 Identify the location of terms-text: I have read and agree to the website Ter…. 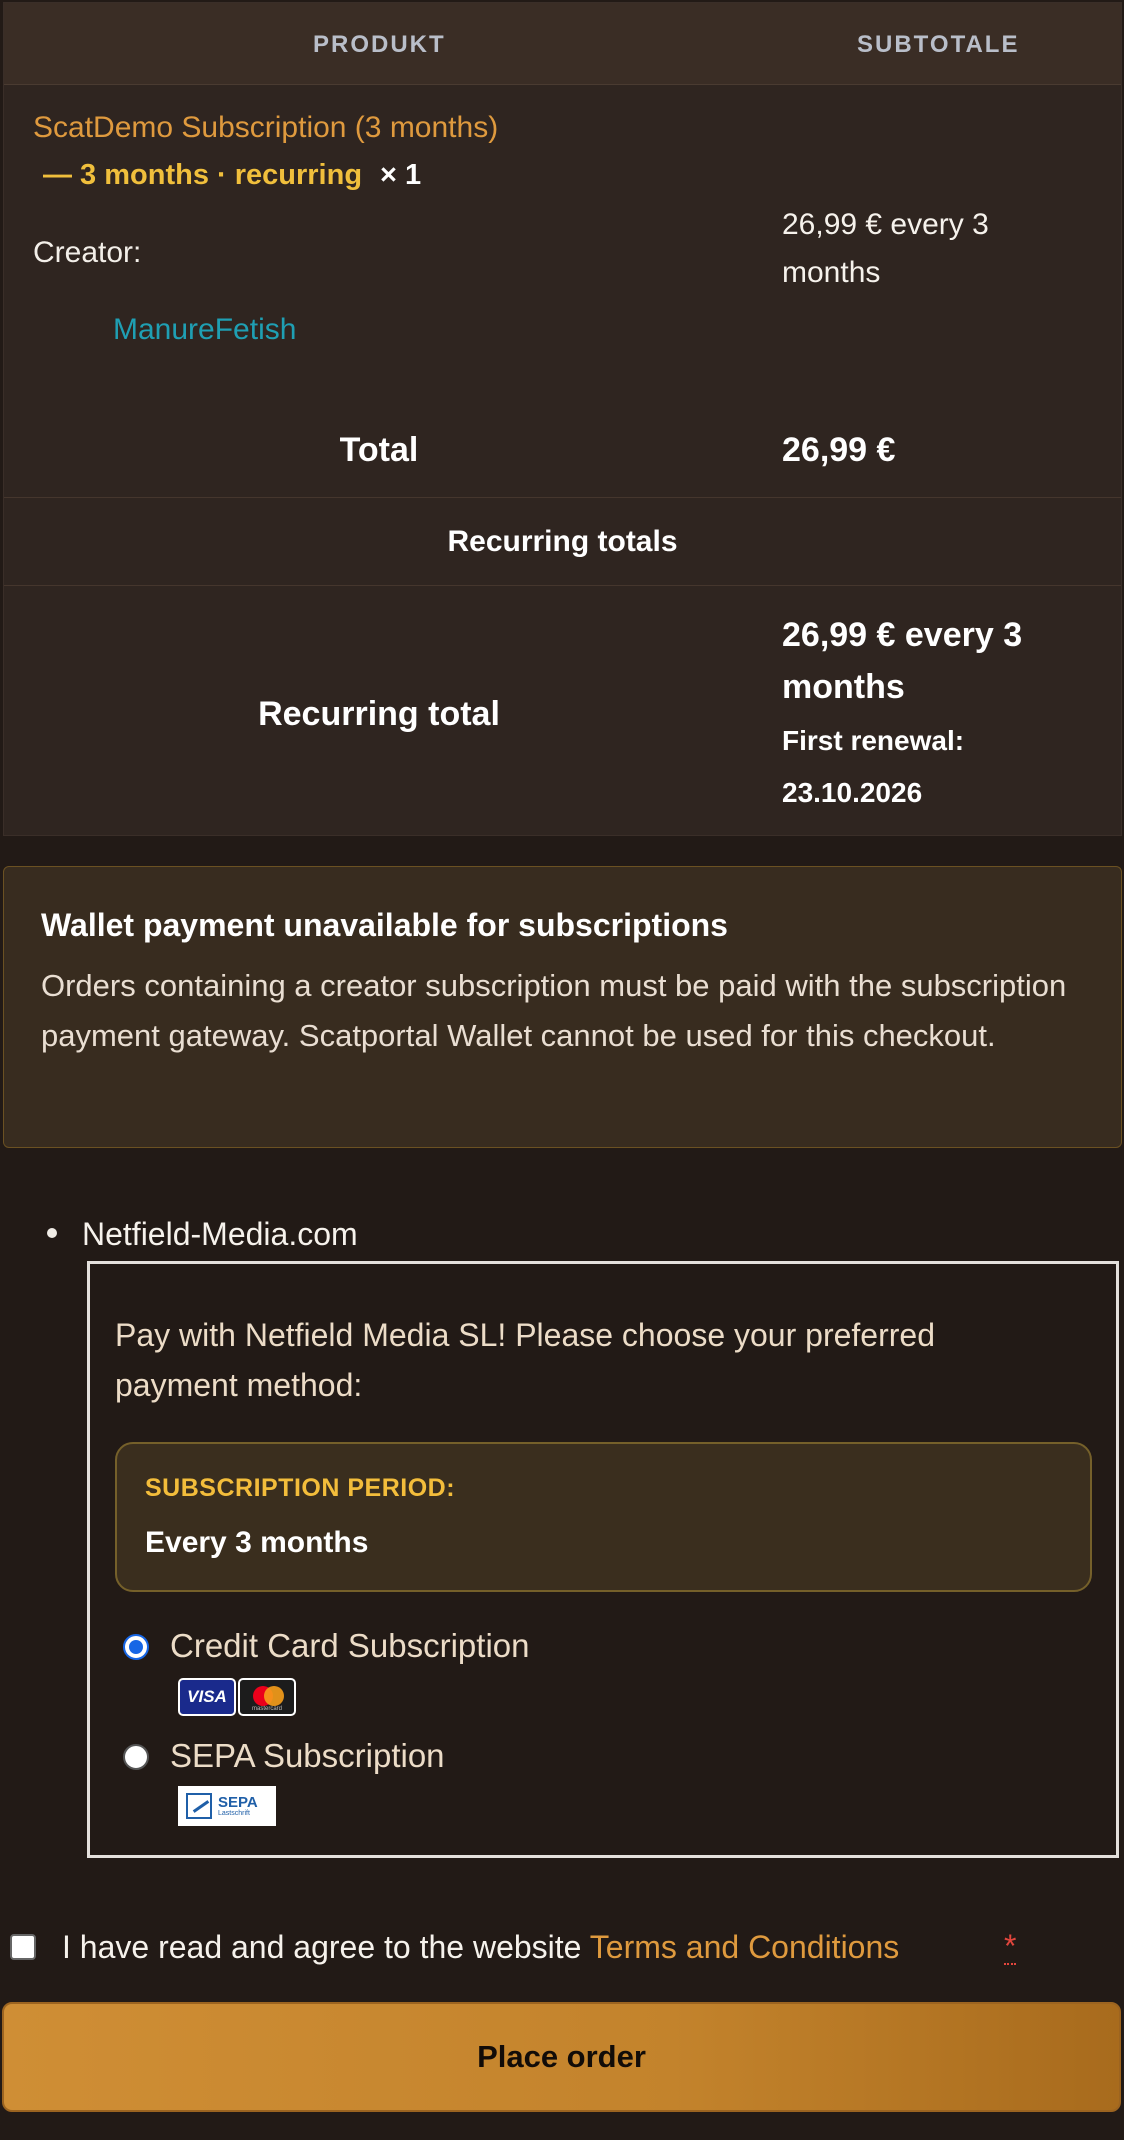
(480, 1947).